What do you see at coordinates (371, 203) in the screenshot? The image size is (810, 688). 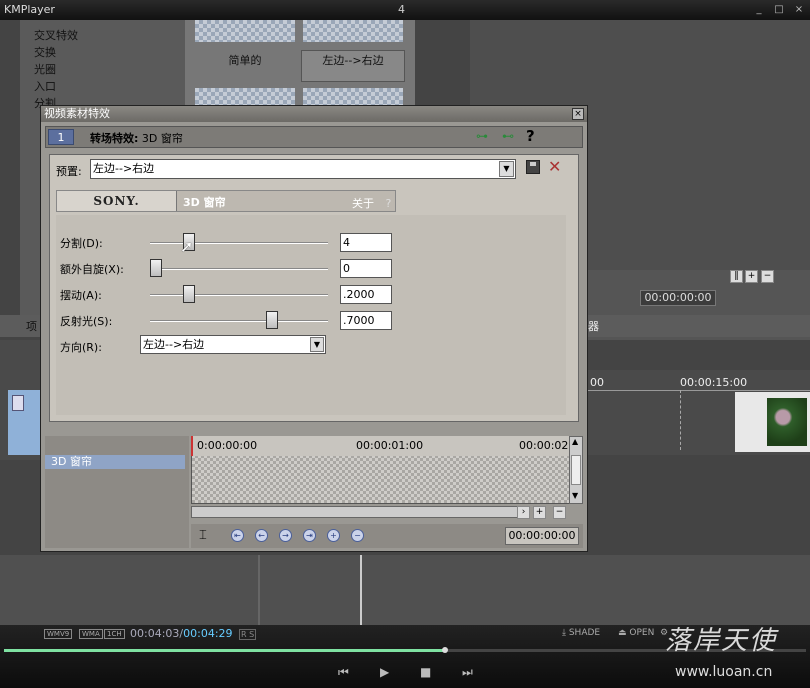 I see `about-link: 关于 ?` at bounding box center [371, 203].